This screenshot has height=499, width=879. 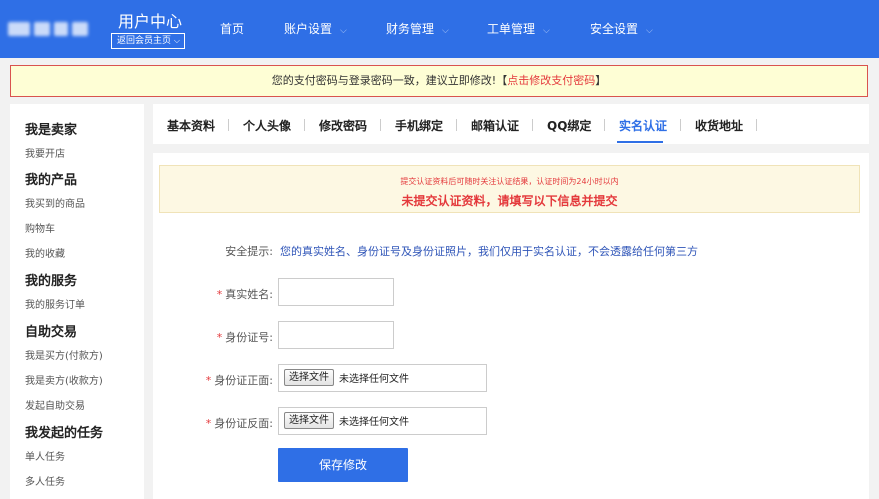 I want to click on tab-avatar: 个人头像, so click(x=267, y=125).